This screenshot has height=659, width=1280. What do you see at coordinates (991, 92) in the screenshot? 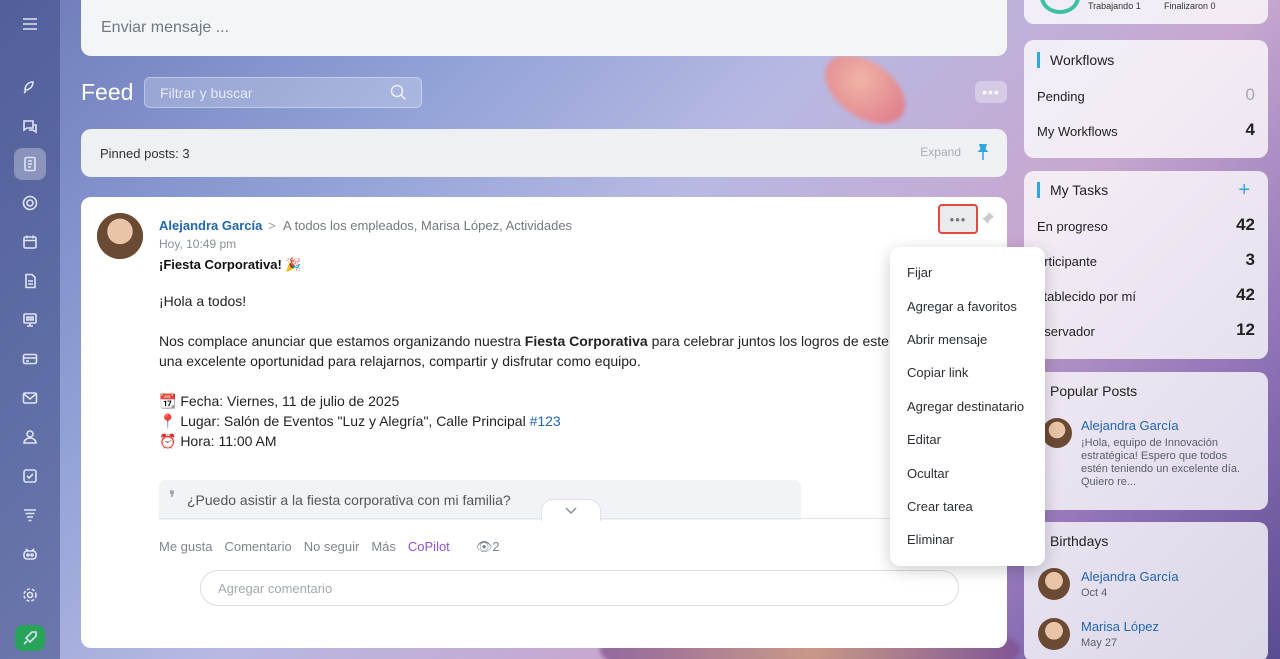
I see `feed-more-button: •••` at bounding box center [991, 92].